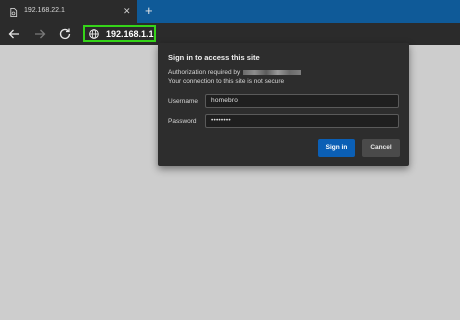 This screenshot has height=320, width=460. Describe the element at coordinates (230, 11) in the screenshot. I see `tab-strip: 192.168.22.1 ✕ +` at that location.